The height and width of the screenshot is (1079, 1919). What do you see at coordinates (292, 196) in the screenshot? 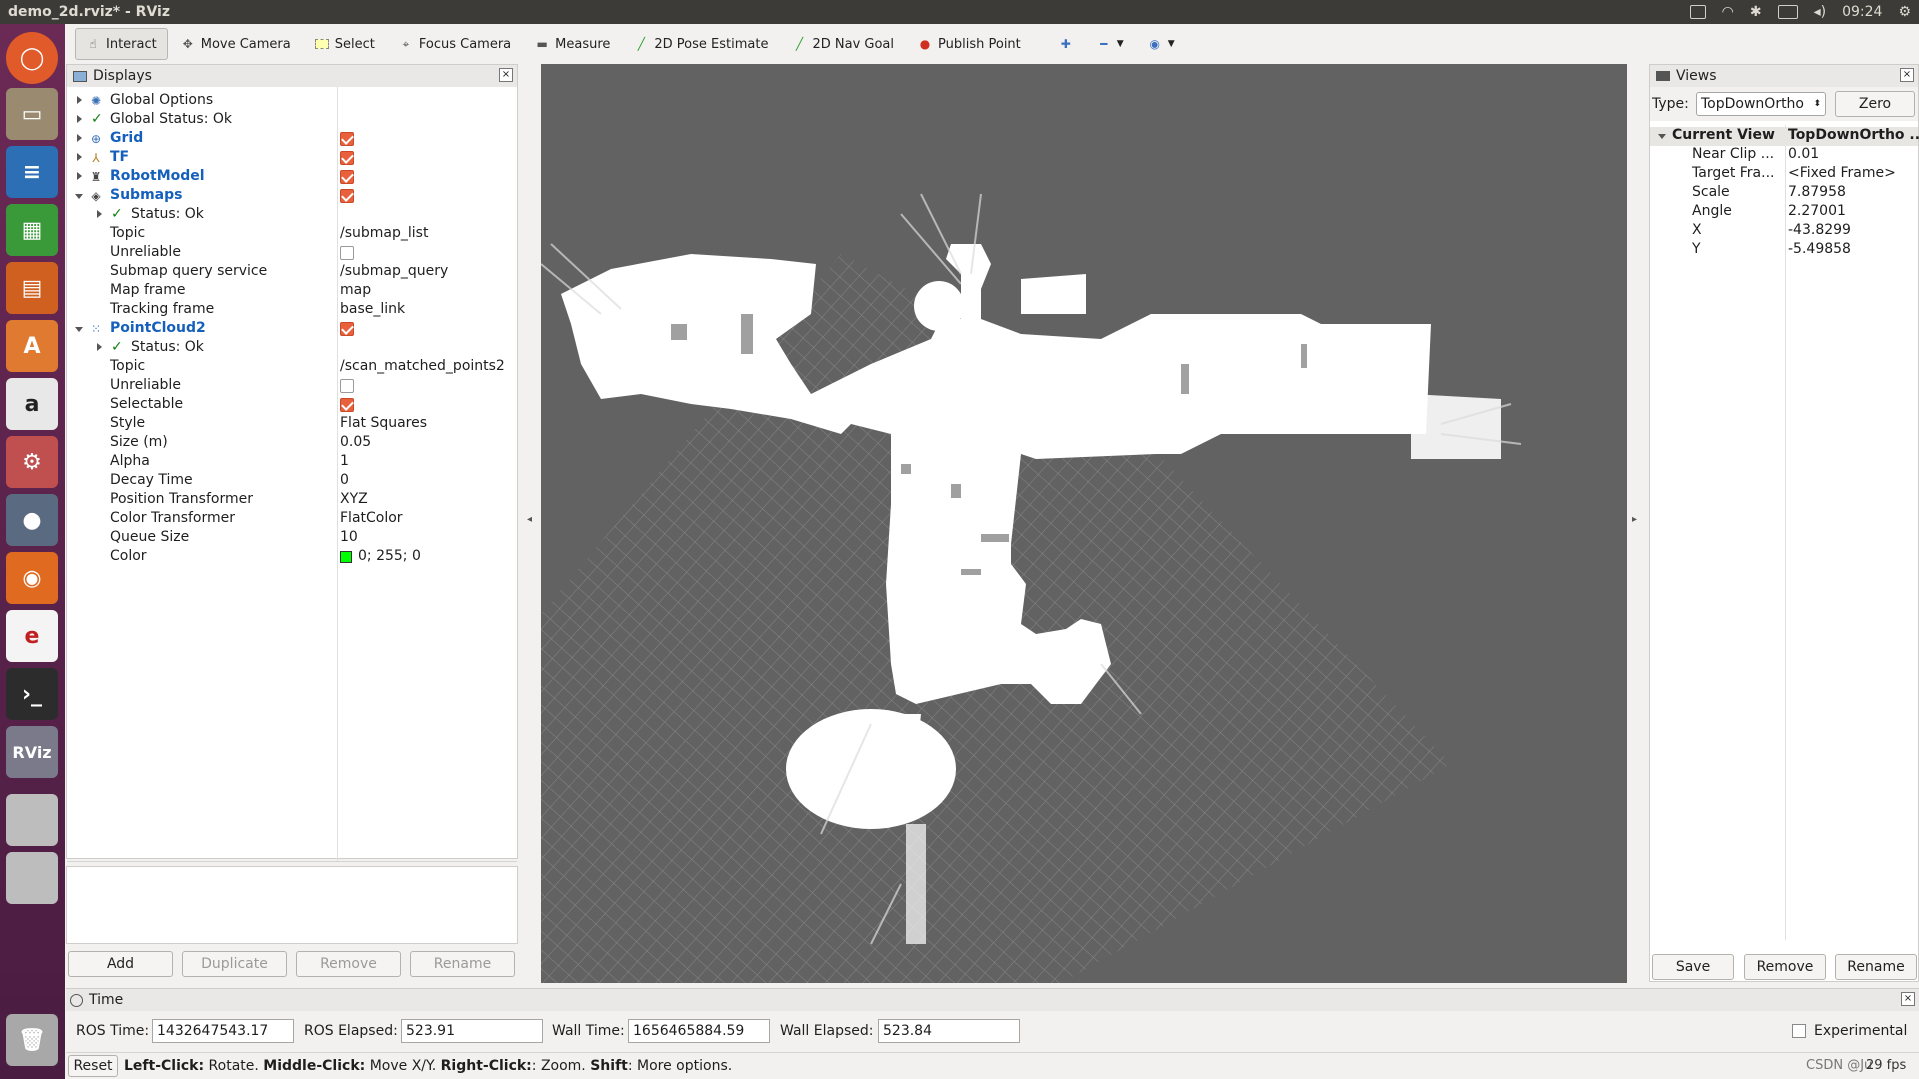
I see `tree-row-submaps: ◈ Submaps` at bounding box center [292, 196].